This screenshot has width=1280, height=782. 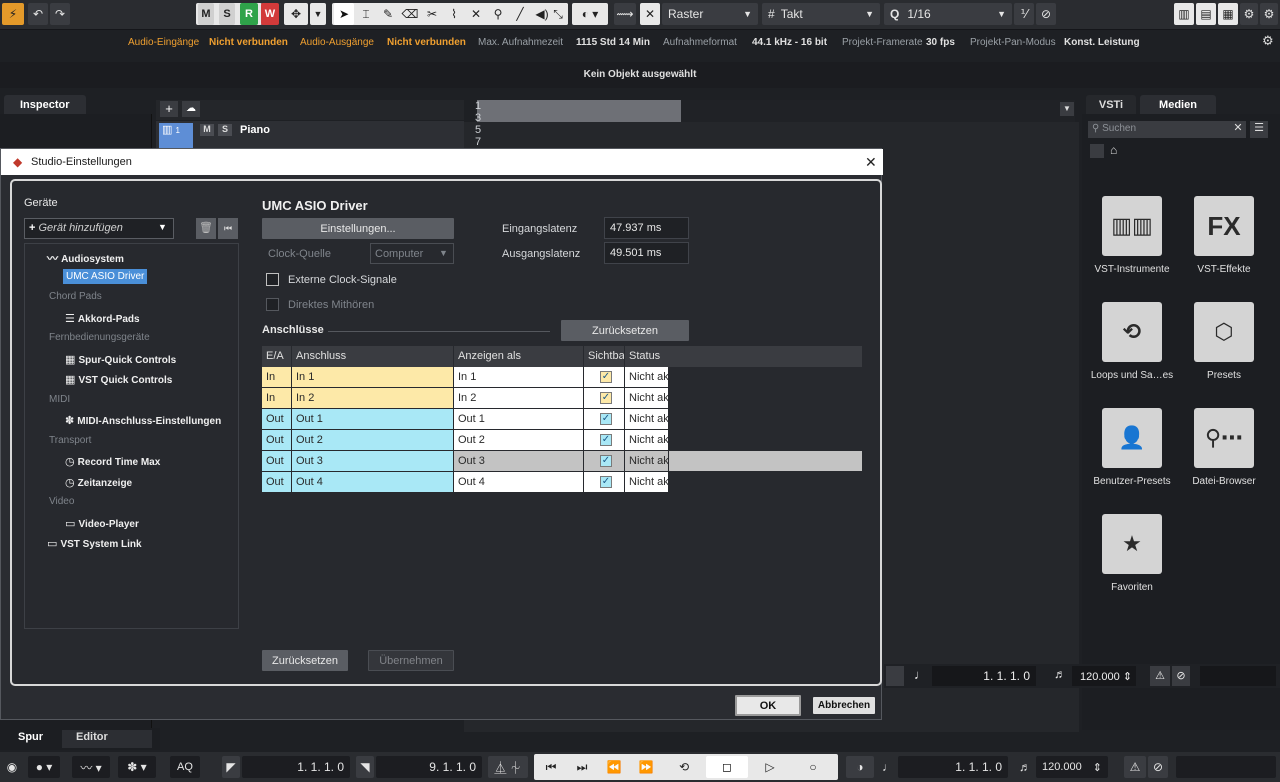 What do you see at coordinates (270, 14) in the screenshot?
I see `write-button: W` at bounding box center [270, 14].